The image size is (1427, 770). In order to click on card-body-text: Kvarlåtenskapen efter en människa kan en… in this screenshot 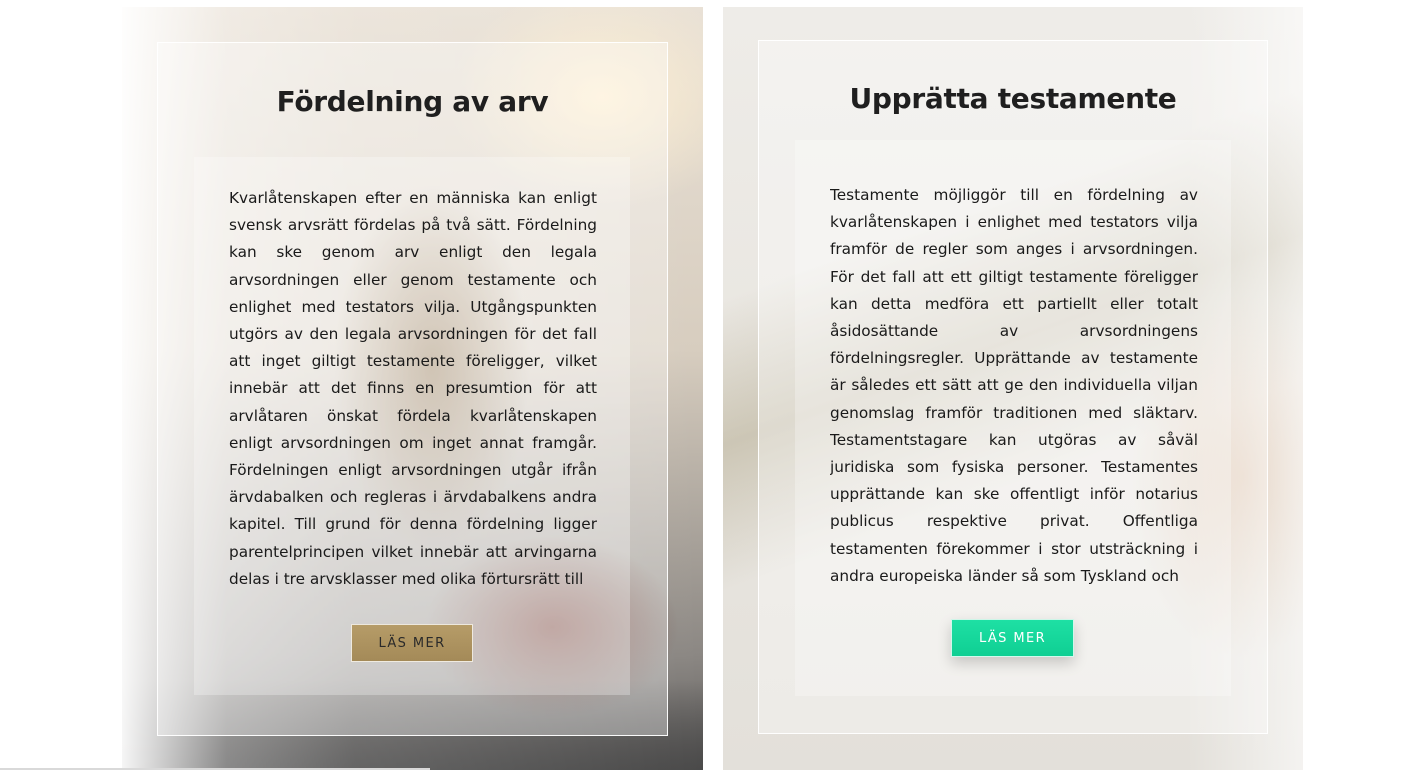, I will do `click(413, 388)`.